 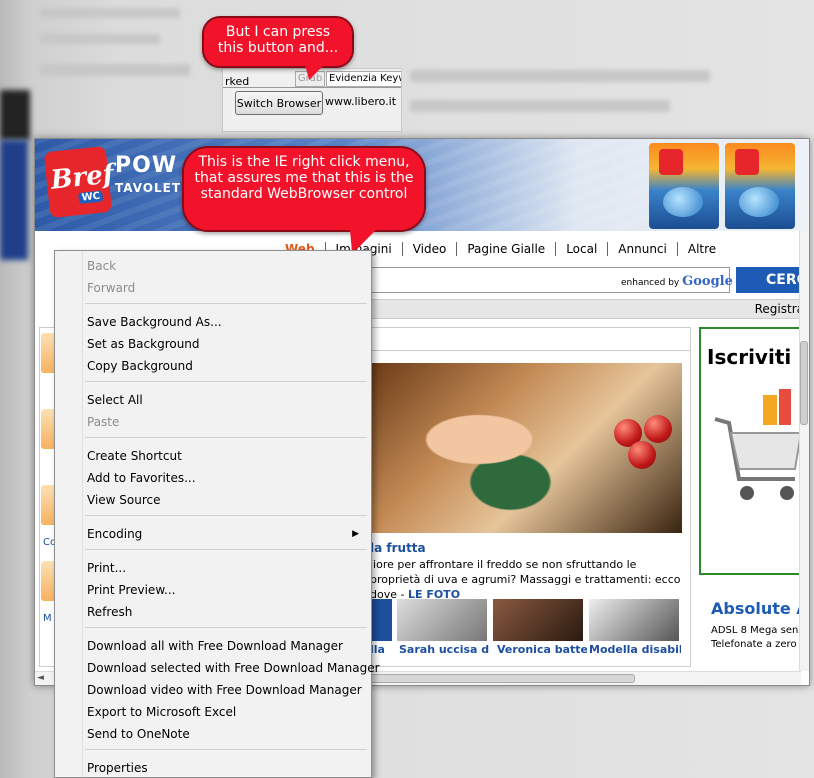 What do you see at coordinates (485, 678) in the screenshot?
I see `horizontal-scroll-thumb` at bounding box center [485, 678].